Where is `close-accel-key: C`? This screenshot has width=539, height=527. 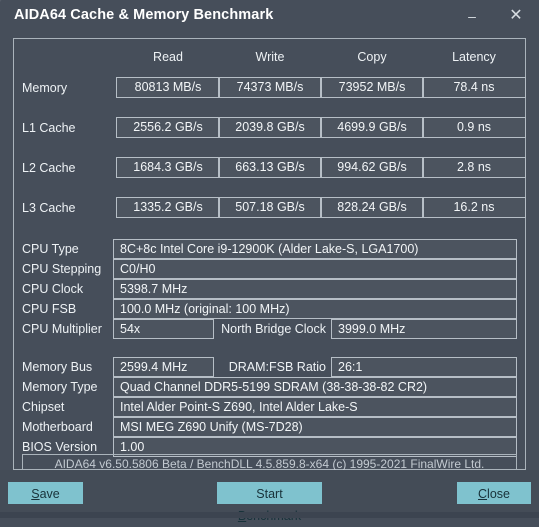 close-accel-key: C is located at coordinates (483, 494).